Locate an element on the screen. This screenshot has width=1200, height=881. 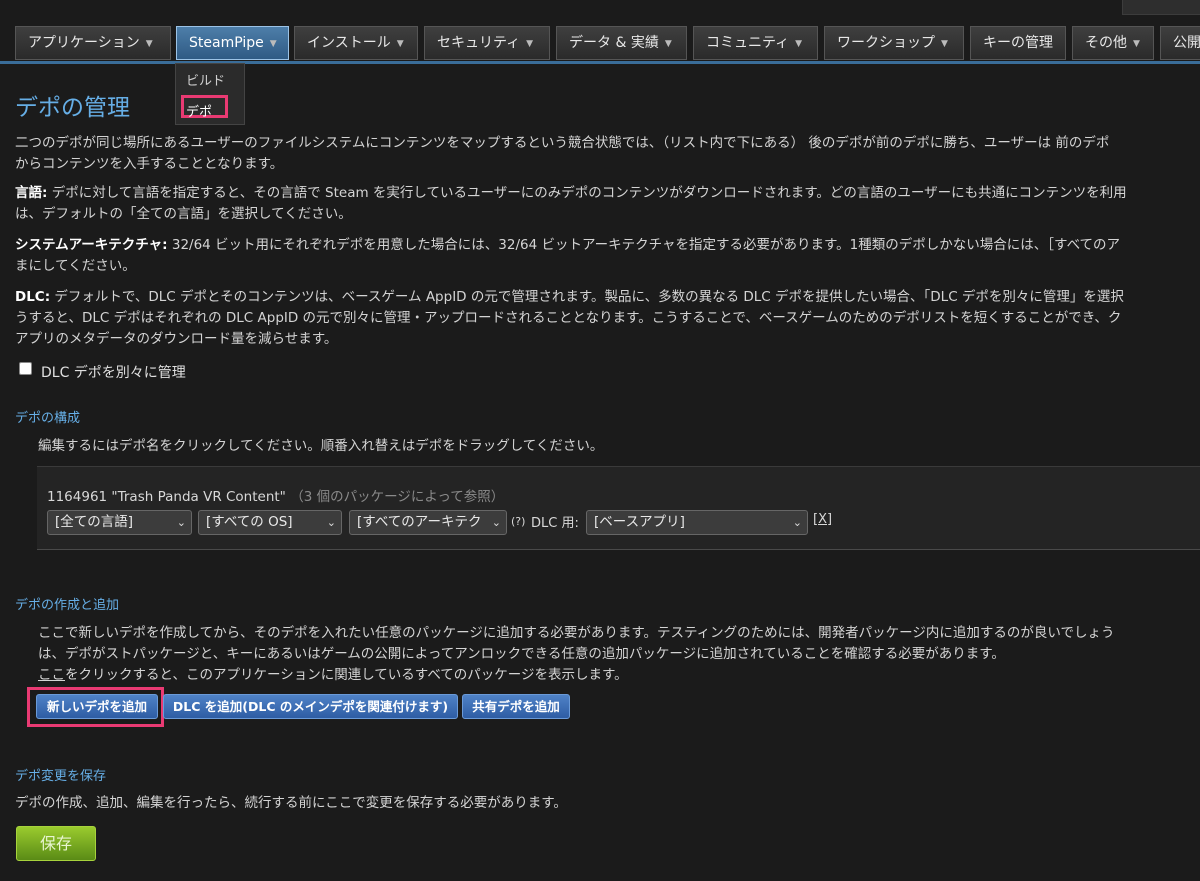
language-label: 言語: is located at coordinates (31, 193).